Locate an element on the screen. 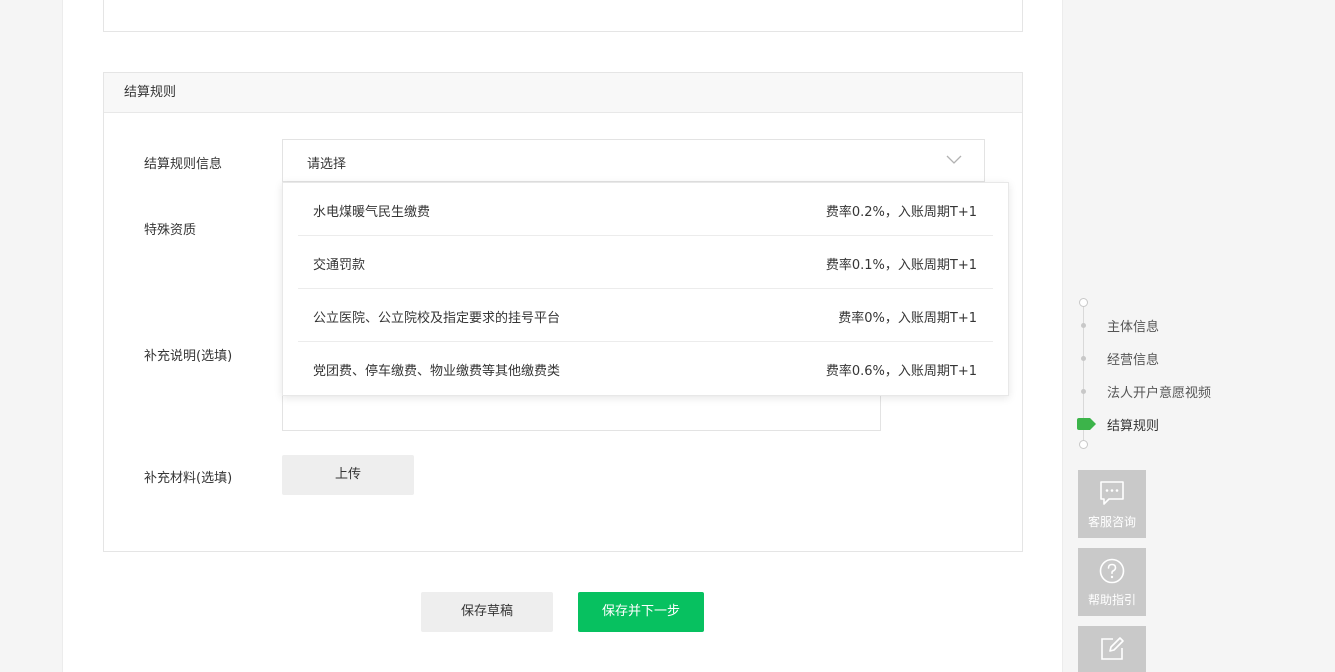 Image resolution: width=1335 pixels, height=672 pixels. help-guide-button: 帮助指引 is located at coordinates (1112, 582).